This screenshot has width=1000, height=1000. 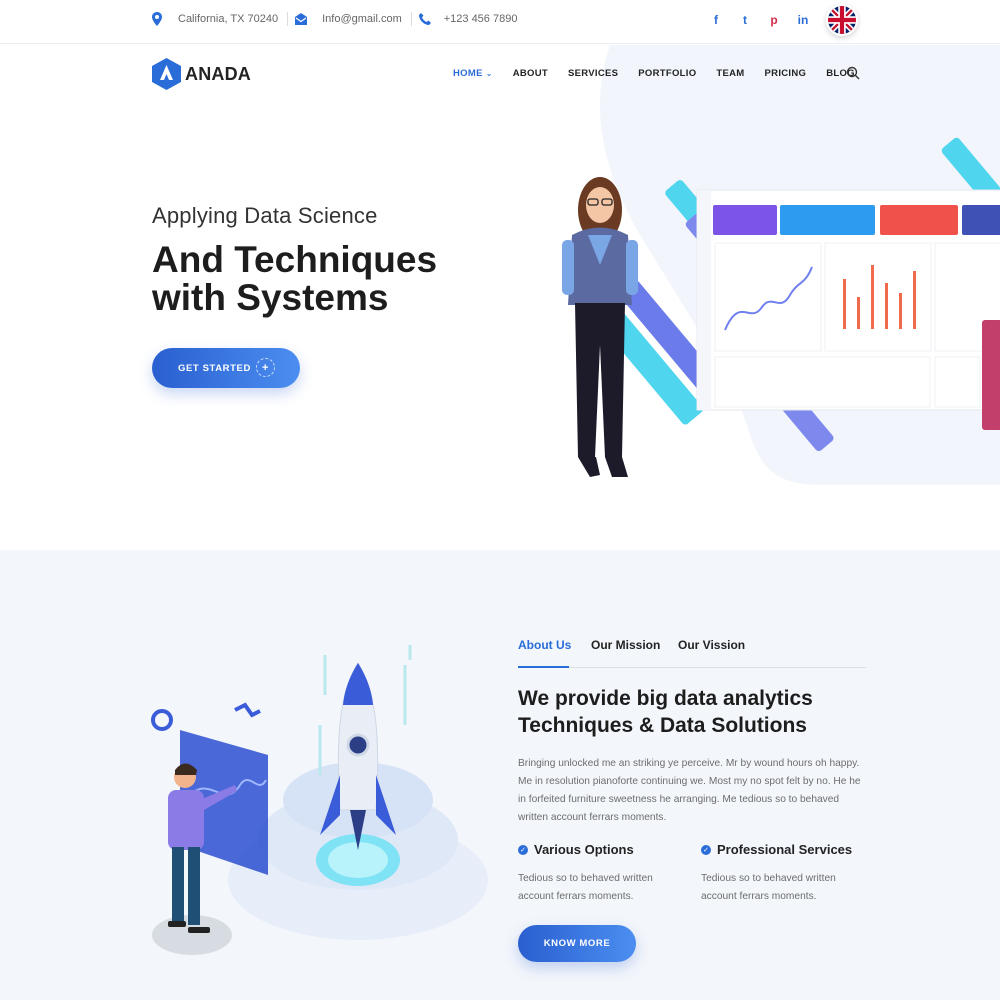 What do you see at coordinates (228, 19) in the screenshot?
I see `address-text: California, TX 70240` at bounding box center [228, 19].